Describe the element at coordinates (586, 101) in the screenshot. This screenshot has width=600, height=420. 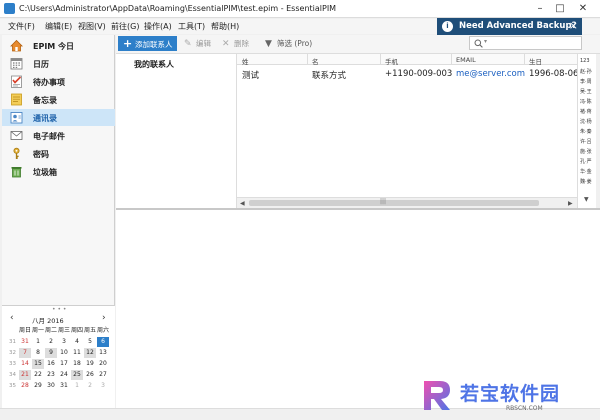
I see `index-entry: 冯·陈` at that location.